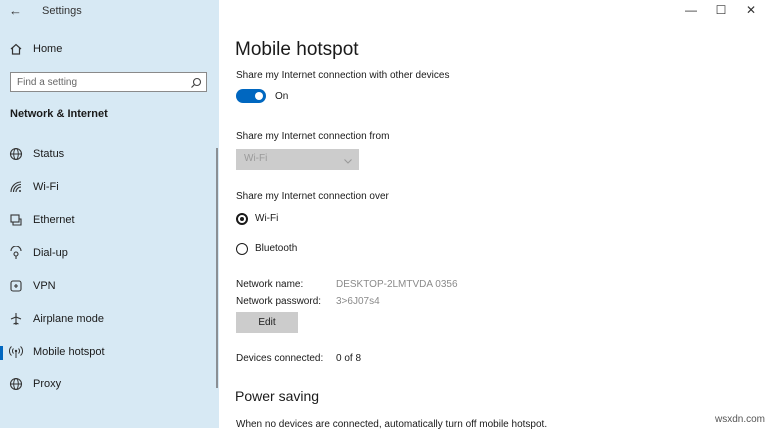 This screenshot has width=768, height=430. Describe the element at coordinates (279, 301) in the screenshot. I see `network-password-label: Network password:` at that location.